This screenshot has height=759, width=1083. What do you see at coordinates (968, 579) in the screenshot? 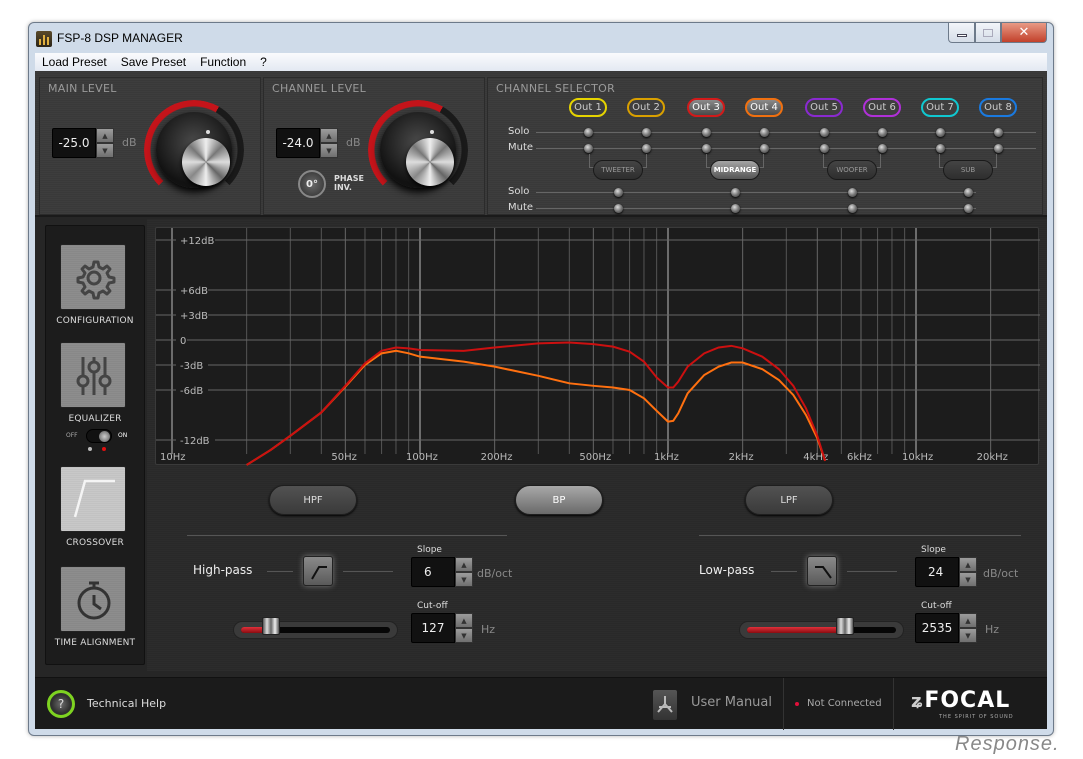
I see `lp-slope-down-button: ▼` at bounding box center [968, 579].